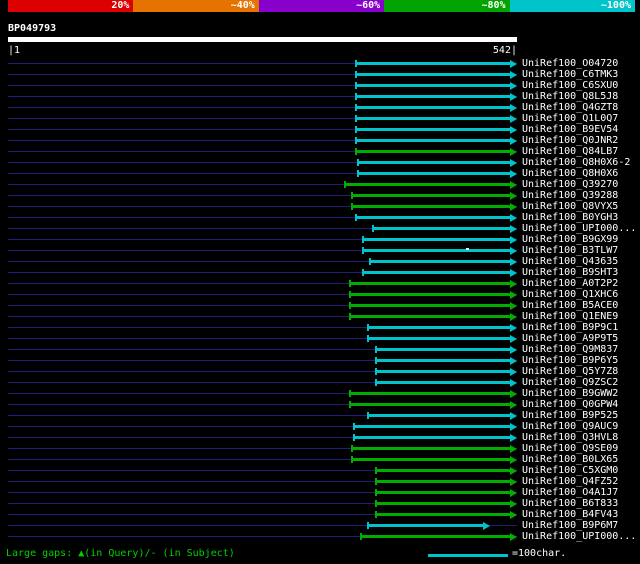 The width and height of the screenshot is (640, 564). What do you see at coordinates (320, 338) in the screenshot?
I see `alignment-row: UniRef100_A9P9T5` at bounding box center [320, 338].